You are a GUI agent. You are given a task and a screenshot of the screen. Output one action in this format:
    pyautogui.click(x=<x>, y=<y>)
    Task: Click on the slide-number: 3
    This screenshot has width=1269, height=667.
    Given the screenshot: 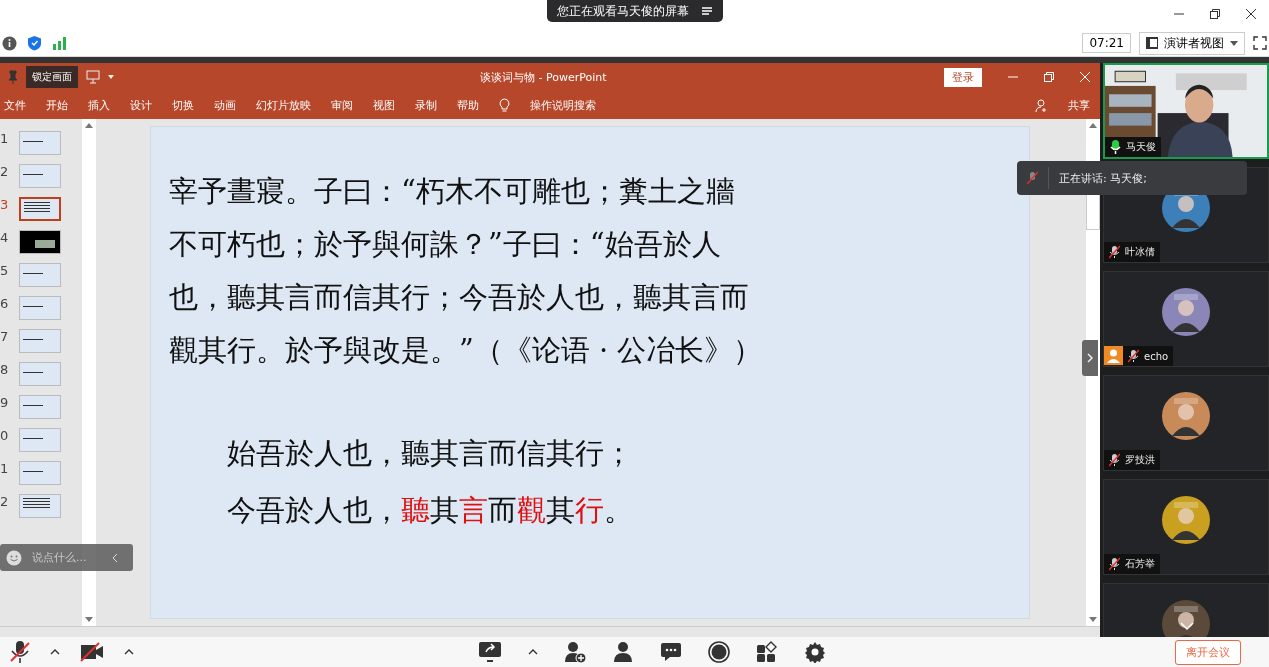 What is the action you would take?
    pyautogui.click(x=3, y=204)
    